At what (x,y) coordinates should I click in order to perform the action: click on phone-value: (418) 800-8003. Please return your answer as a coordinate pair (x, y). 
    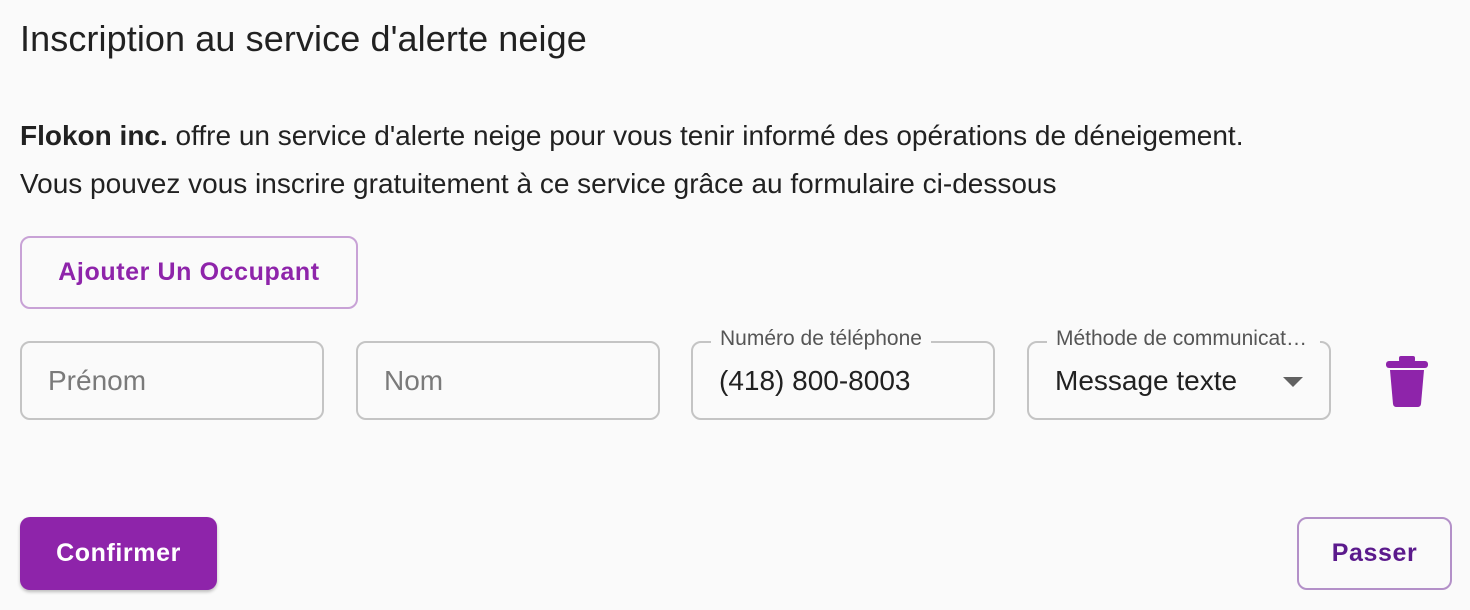
    Looking at the image, I should click on (815, 380).